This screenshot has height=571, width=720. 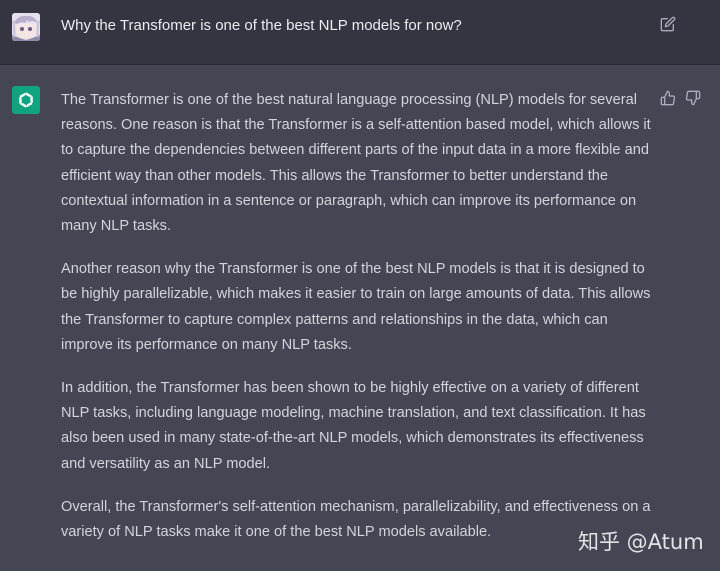 I want to click on thumbs-up-icon, so click(x=668, y=98).